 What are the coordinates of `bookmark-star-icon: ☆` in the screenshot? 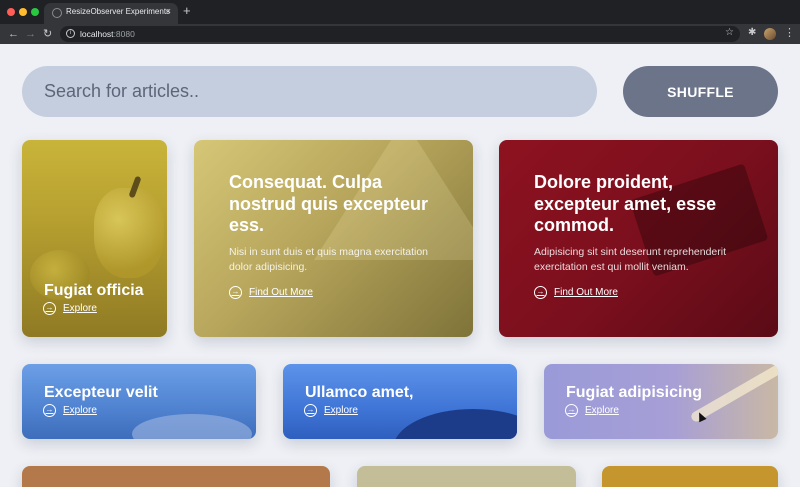 It's located at (729, 33).